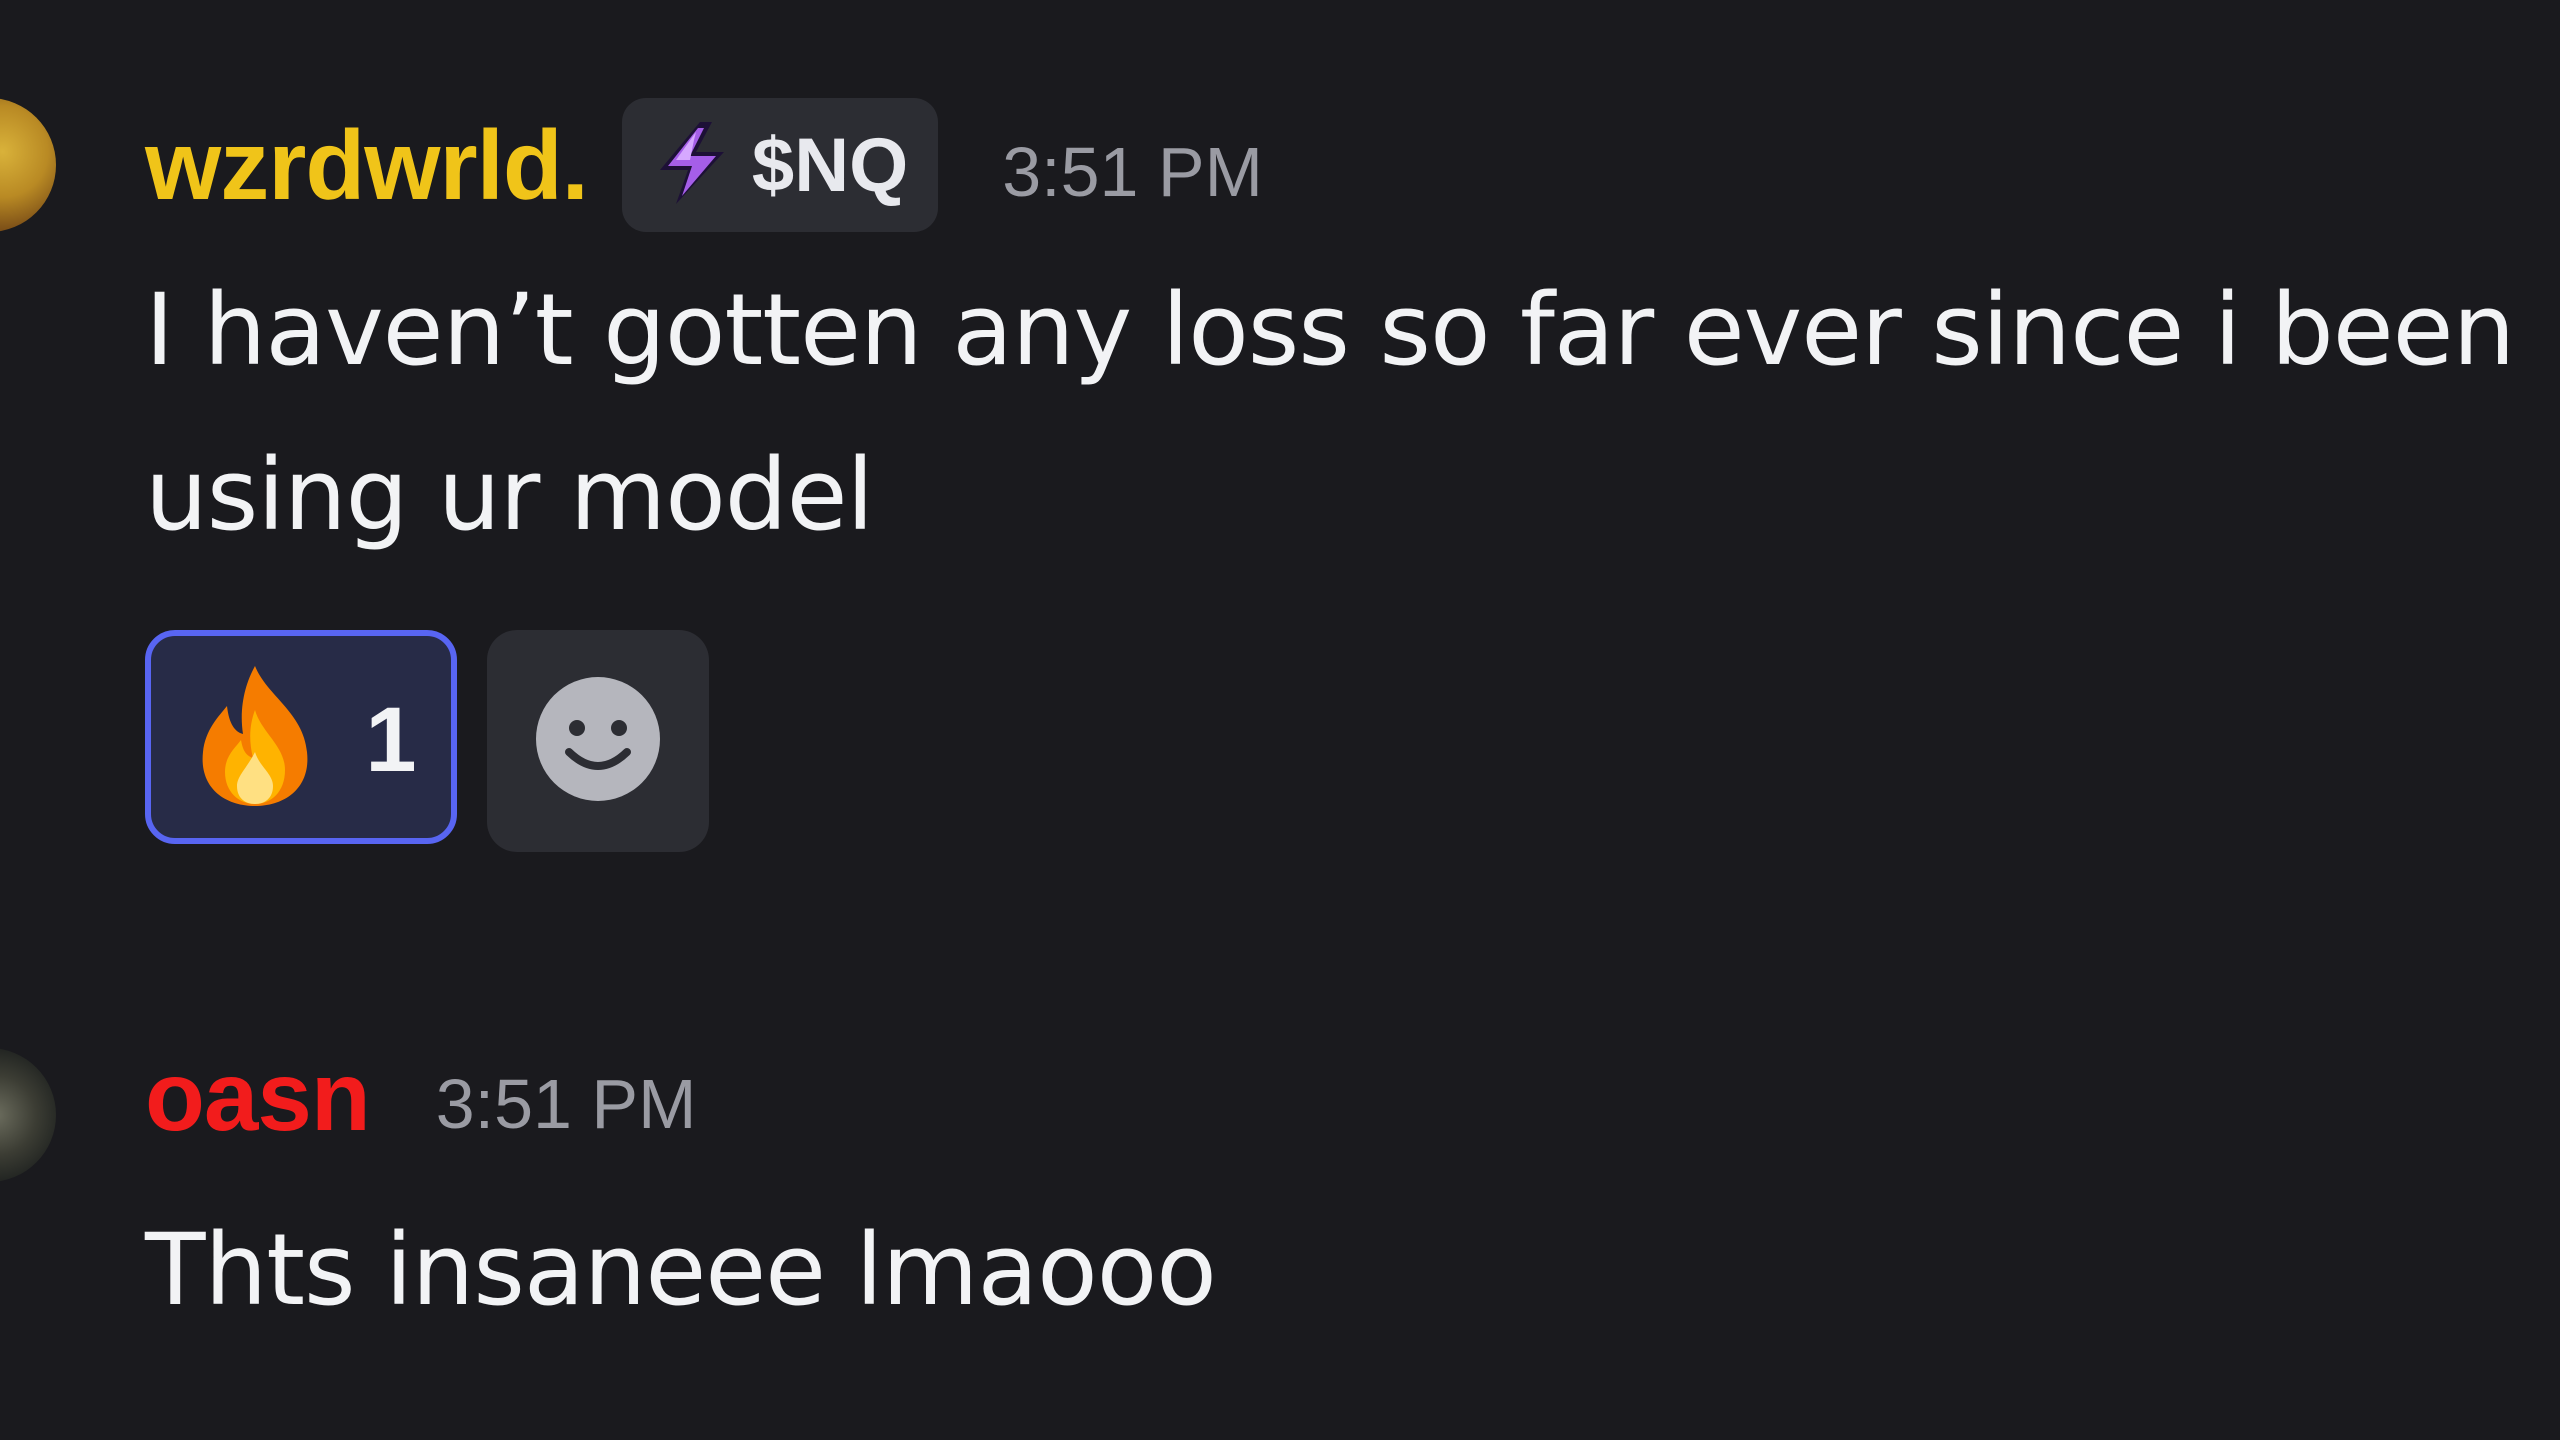  I want to click on server-tag: $NQ, so click(780, 165).